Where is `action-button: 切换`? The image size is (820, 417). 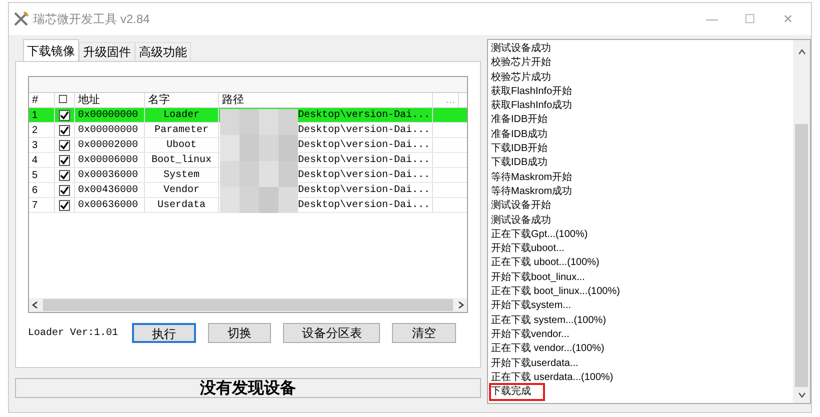 action-button: 切换 is located at coordinates (240, 333).